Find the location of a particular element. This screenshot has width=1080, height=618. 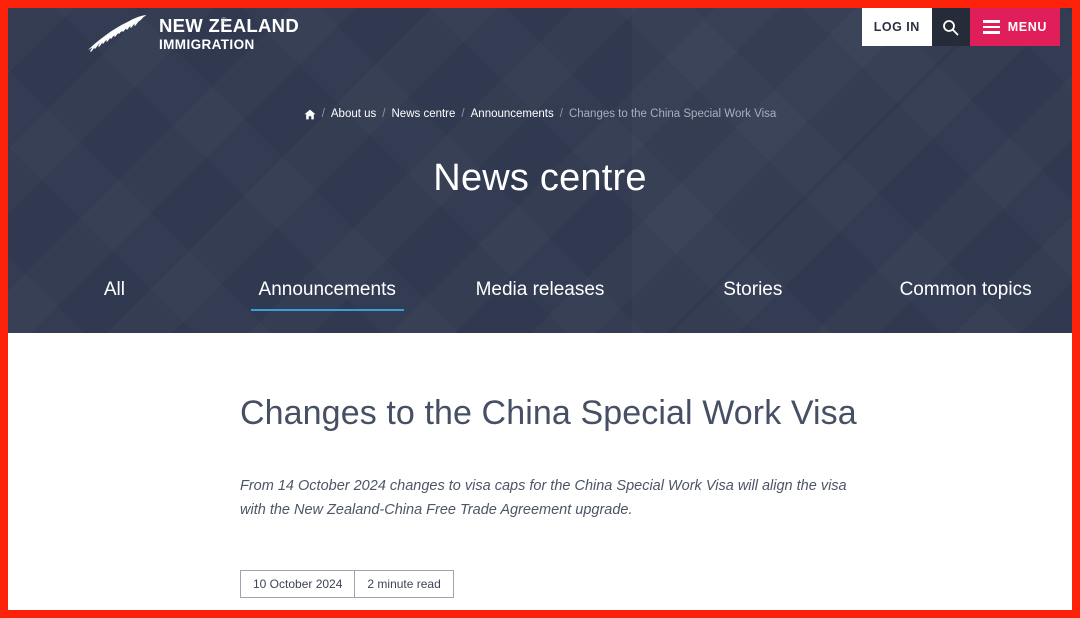

article-title: Changes to the China Special Work Visa is located at coordinates (548, 413).